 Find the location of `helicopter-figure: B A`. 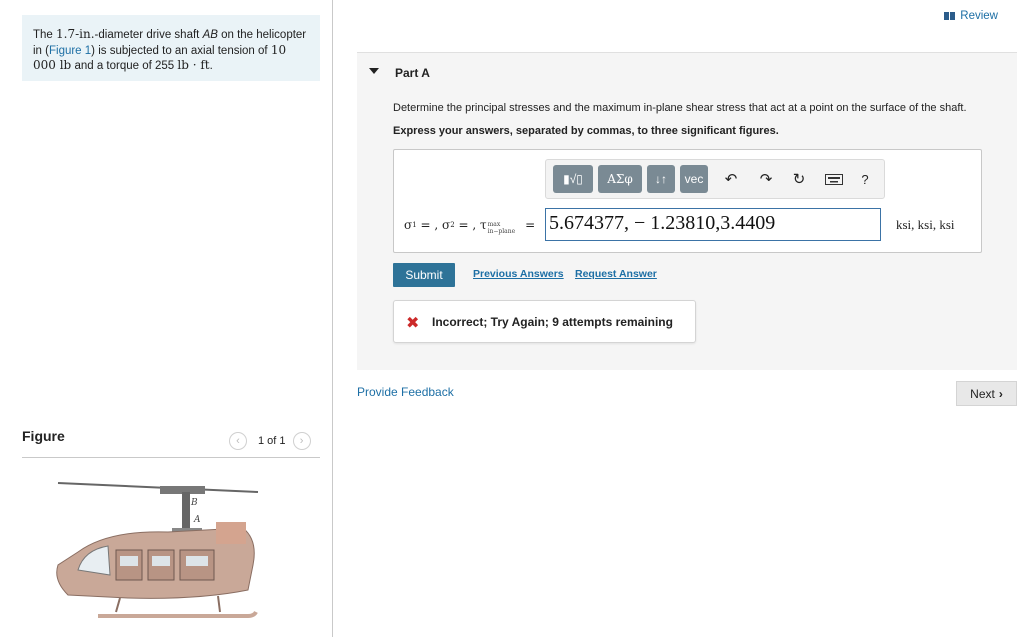

helicopter-figure: B A is located at coordinates (157, 550).